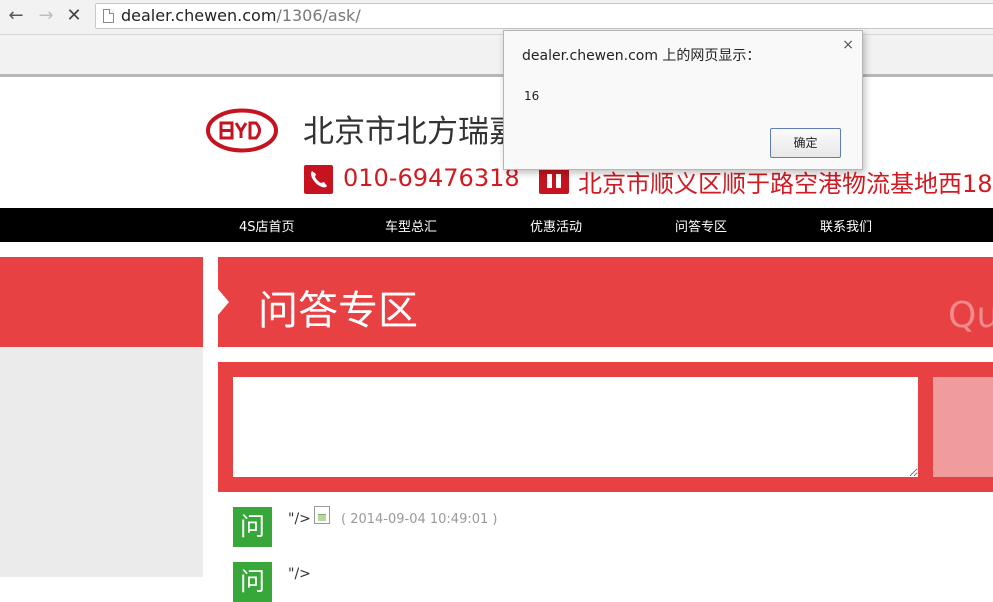 The height and width of the screenshot is (602, 993). I want to click on main-nav: 4S店首页 车型总汇 优惠活动 问答专区 联系我们, so click(496, 225).